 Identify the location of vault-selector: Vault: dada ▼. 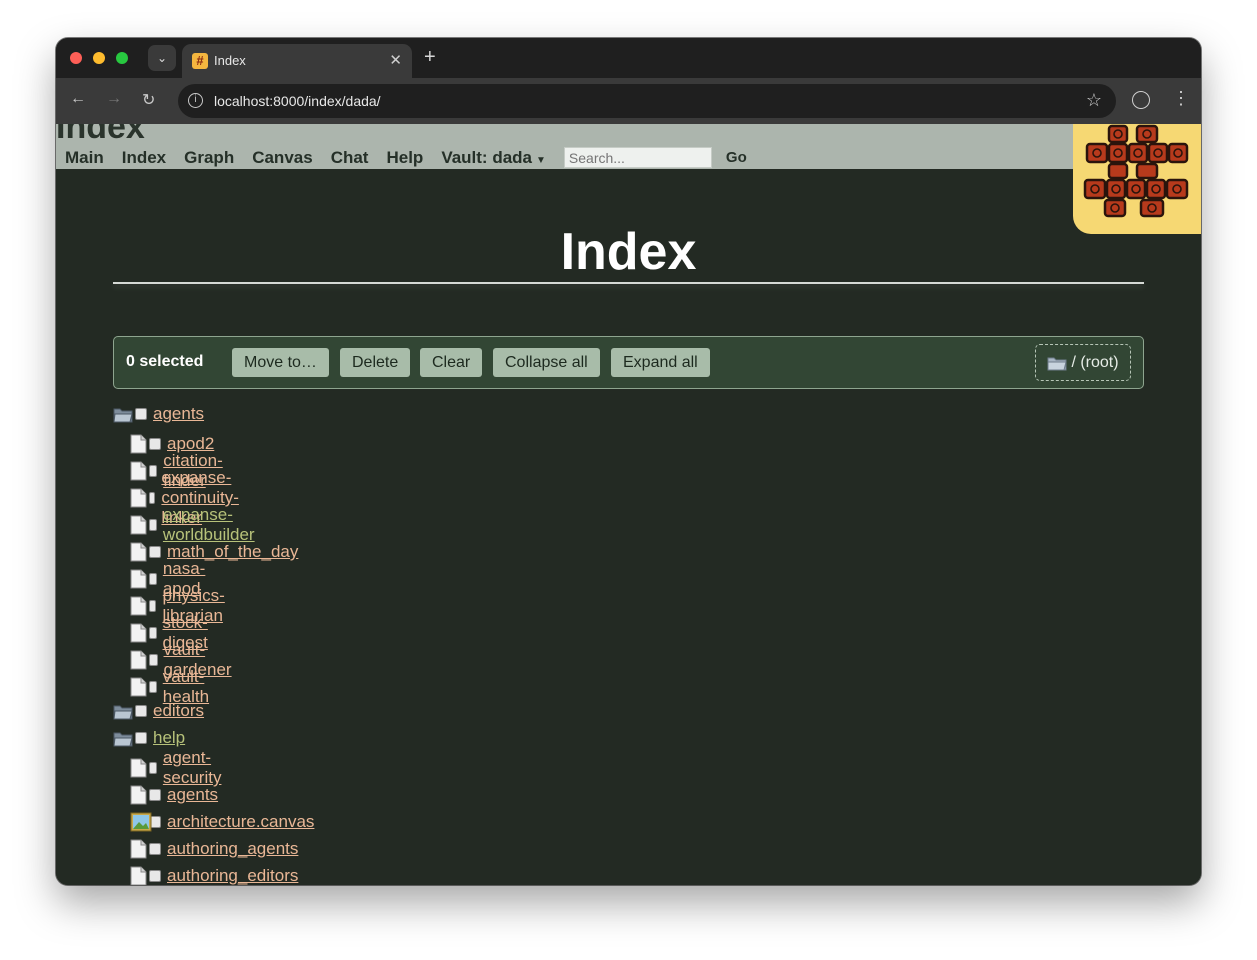
(493, 158).